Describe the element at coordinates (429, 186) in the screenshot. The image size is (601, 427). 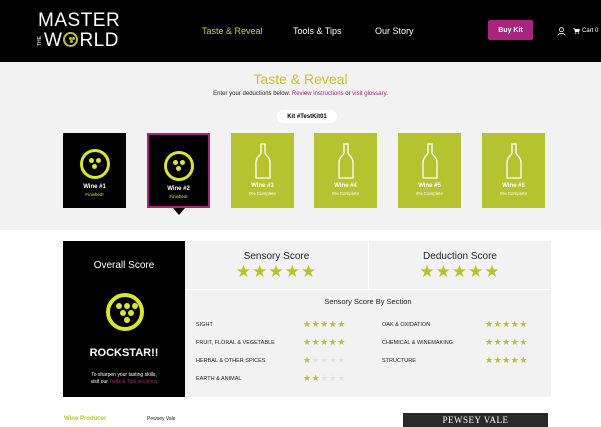
I see `wine-name: Wine #5` at that location.